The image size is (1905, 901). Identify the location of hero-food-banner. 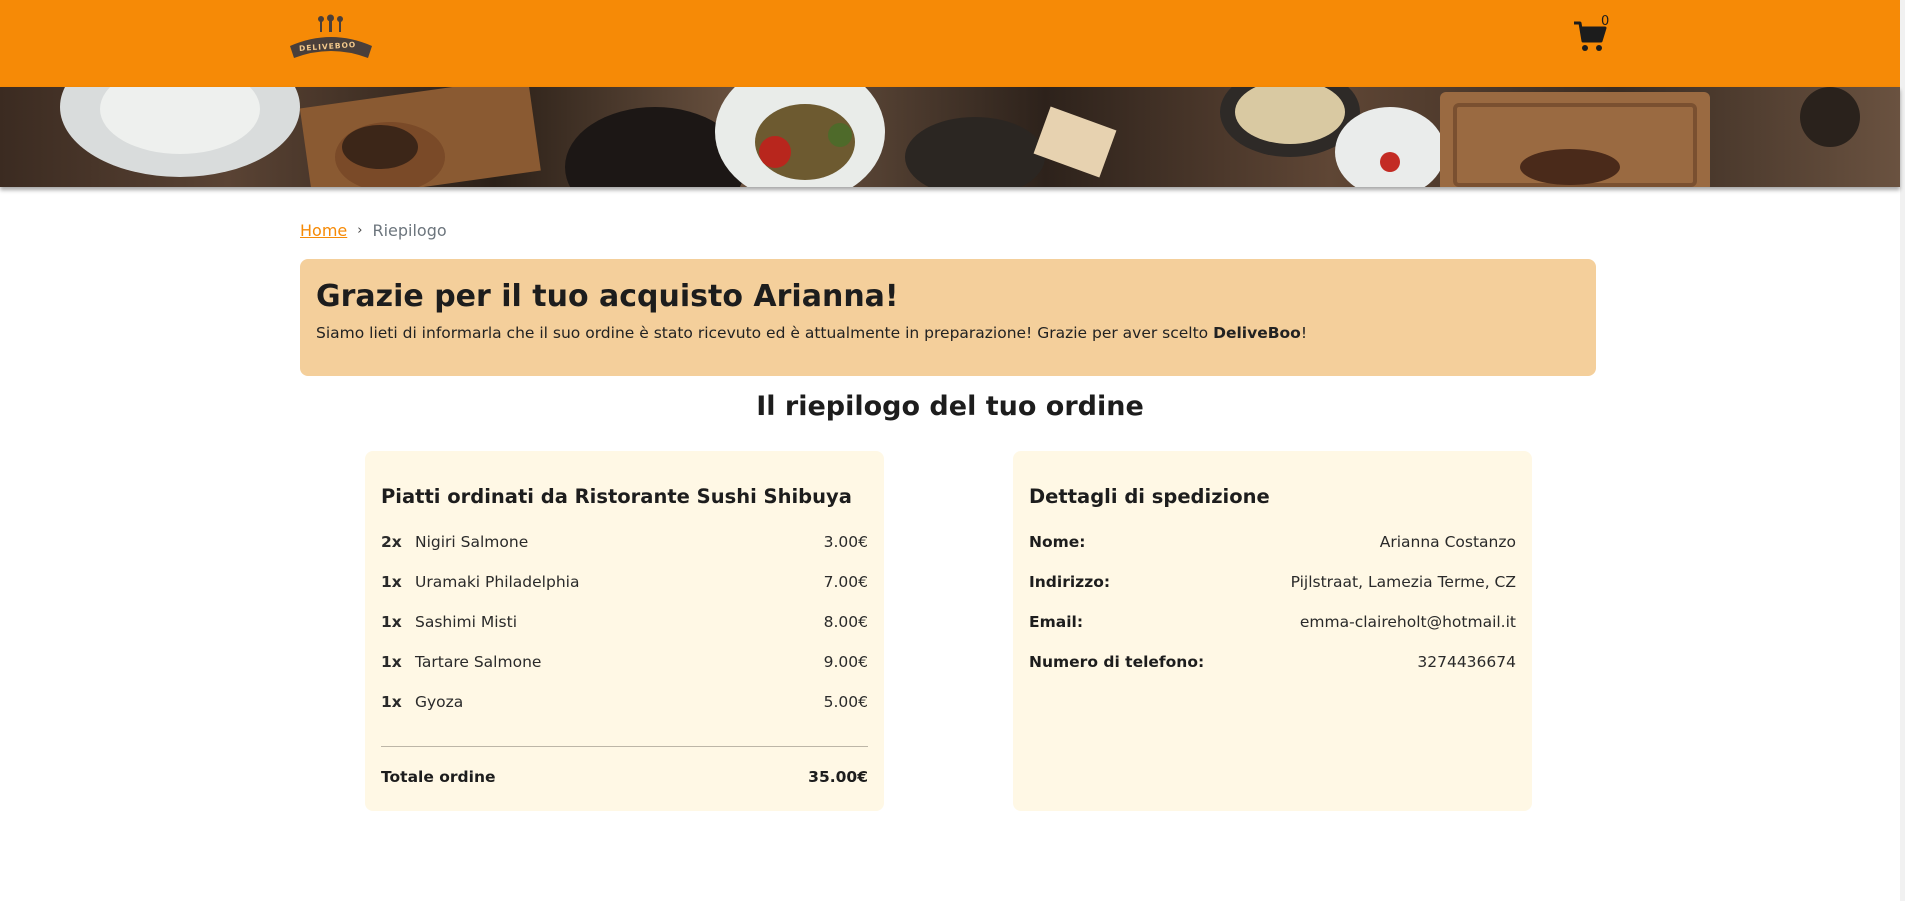
(950, 137).